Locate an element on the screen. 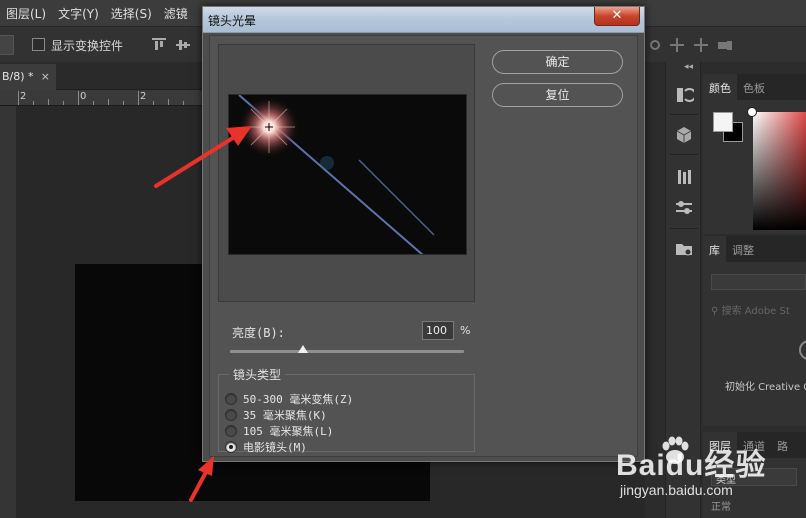 The height and width of the screenshot is (518, 806). document-tabs: B/8) * × is located at coordinates (102, 76).